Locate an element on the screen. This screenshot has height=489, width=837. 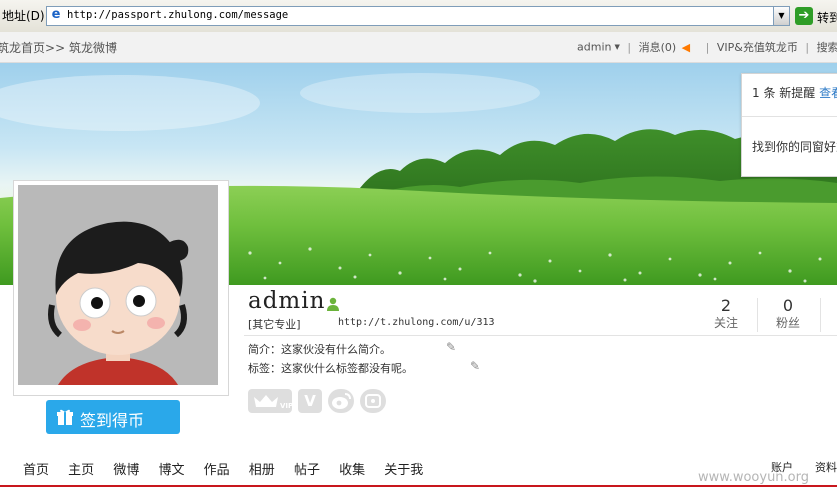
breadcrumb: 筑龙首页>> 筑龙微博 is located at coordinates (58, 47).